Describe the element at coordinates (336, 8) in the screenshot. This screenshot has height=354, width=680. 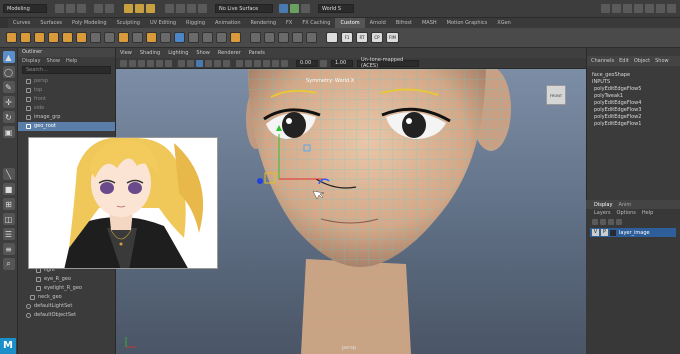
I see `symmetry-dropdown: World S` at that location.